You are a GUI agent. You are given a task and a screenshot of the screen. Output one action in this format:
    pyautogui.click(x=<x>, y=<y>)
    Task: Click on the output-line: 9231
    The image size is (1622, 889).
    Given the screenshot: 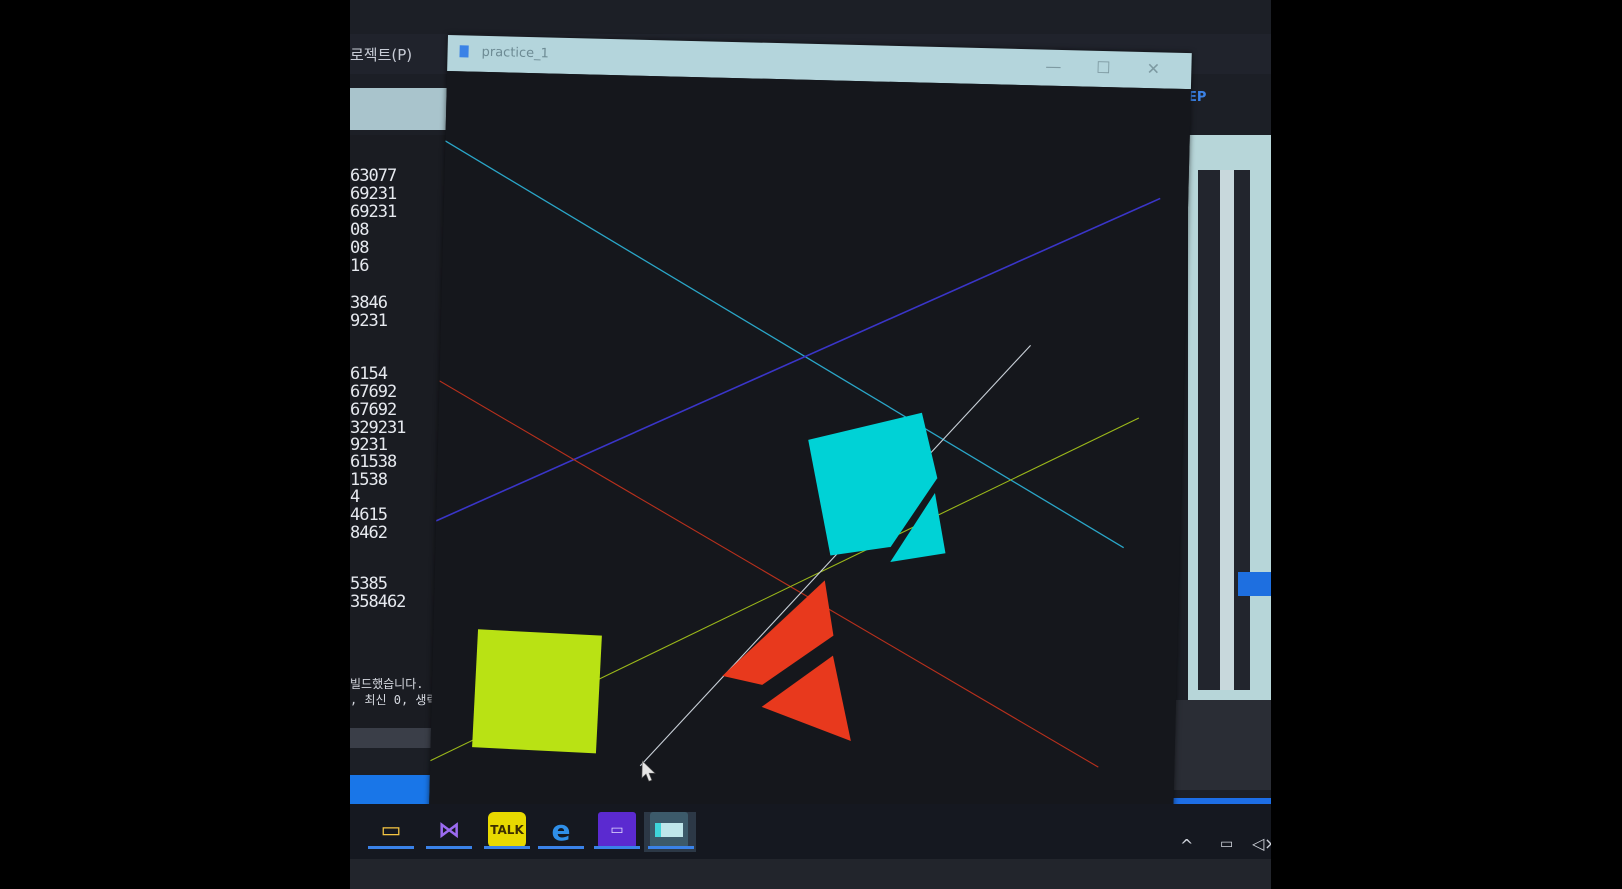 What is the action you would take?
    pyautogui.click(x=369, y=321)
    